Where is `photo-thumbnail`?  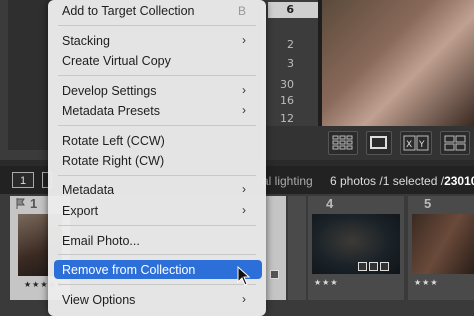 photo-thumbnail is located at coordinates (443, 244).